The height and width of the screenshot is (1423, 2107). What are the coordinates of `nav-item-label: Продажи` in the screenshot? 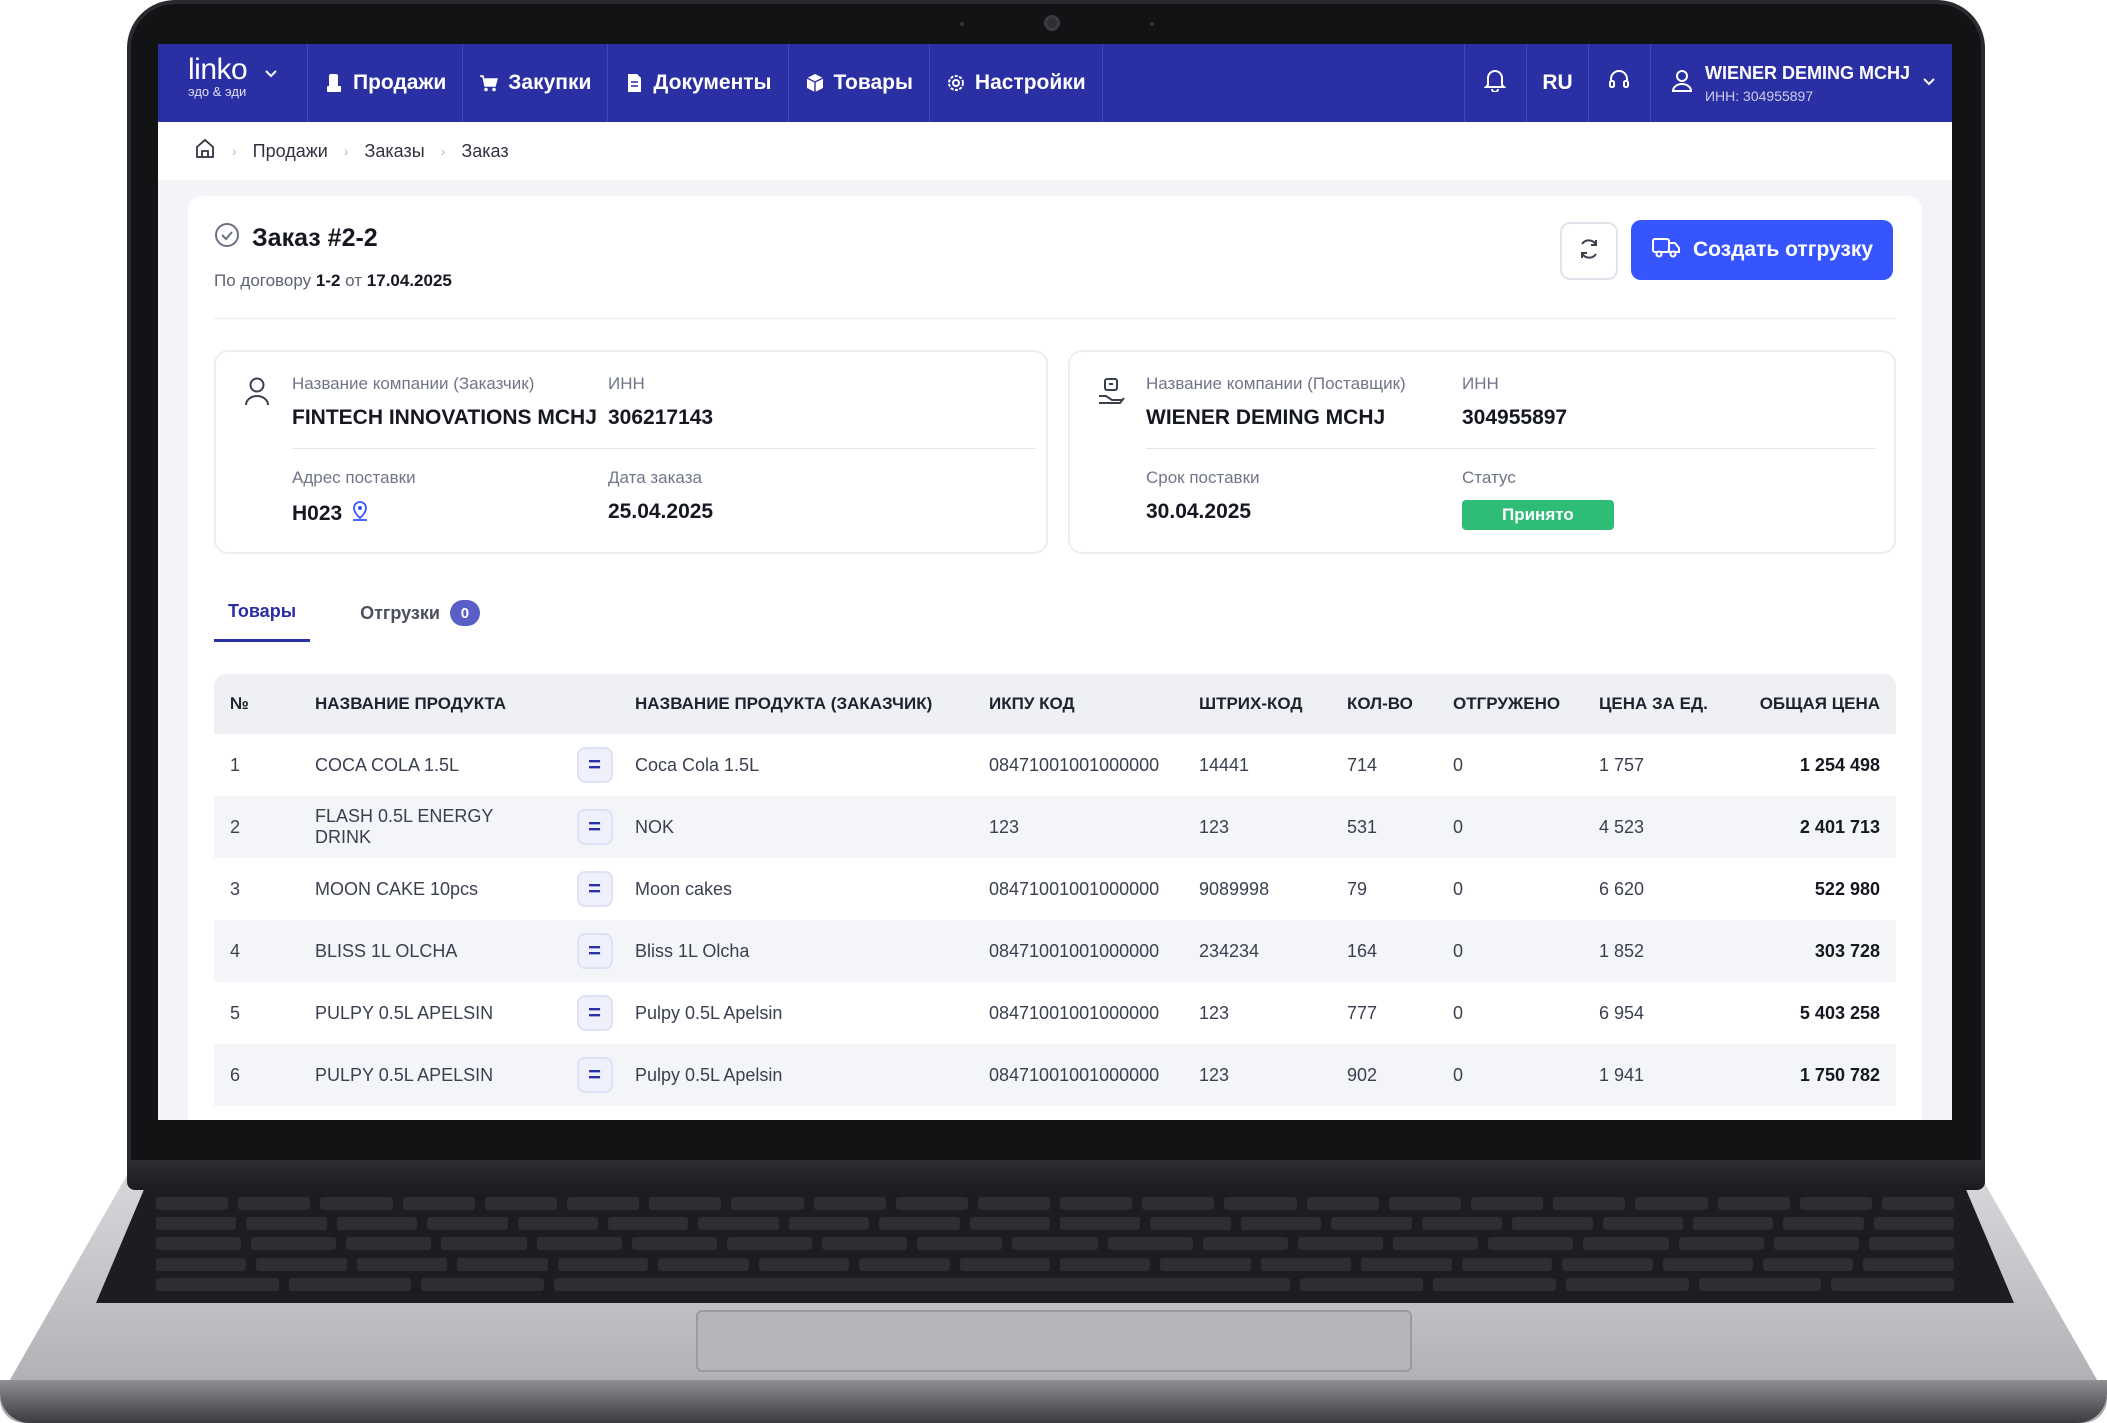 It's located at (400, 82).